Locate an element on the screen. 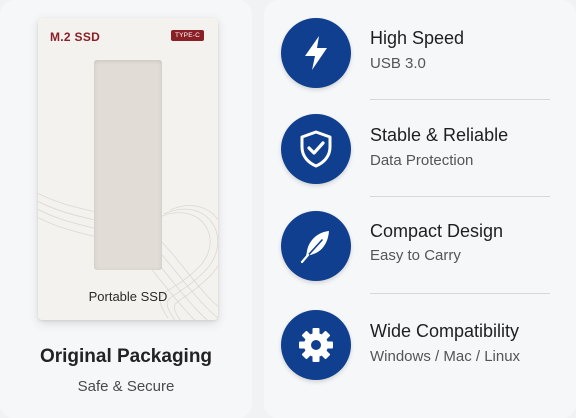  packaging-title: Original Packaging is located at coordinates (126, 356).